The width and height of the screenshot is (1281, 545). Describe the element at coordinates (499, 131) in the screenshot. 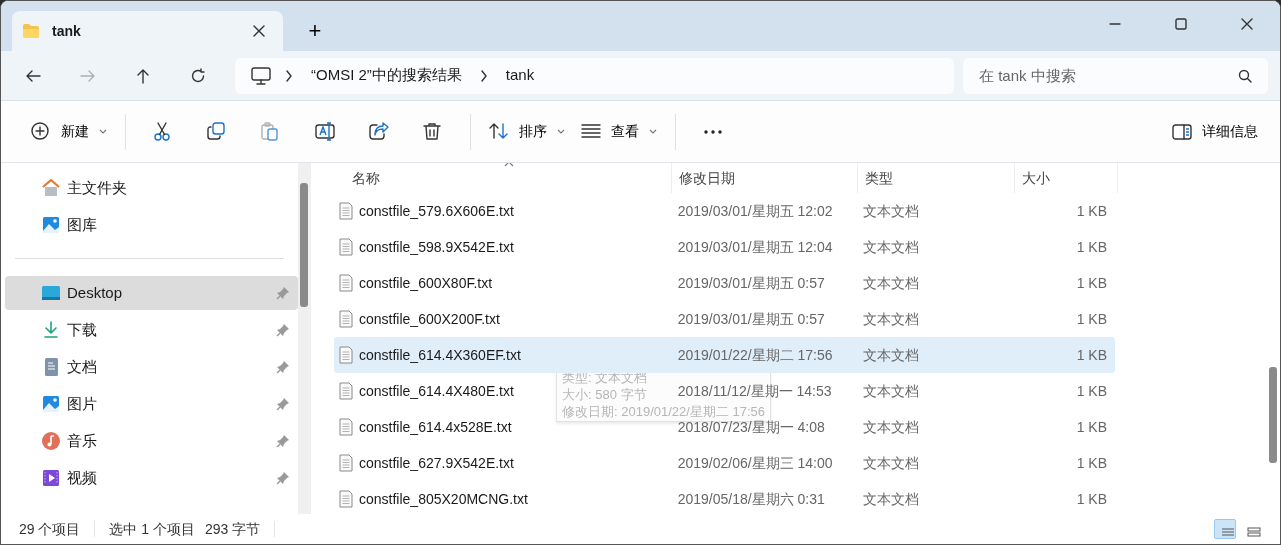

I see `sort-arrows-icon` at that location.